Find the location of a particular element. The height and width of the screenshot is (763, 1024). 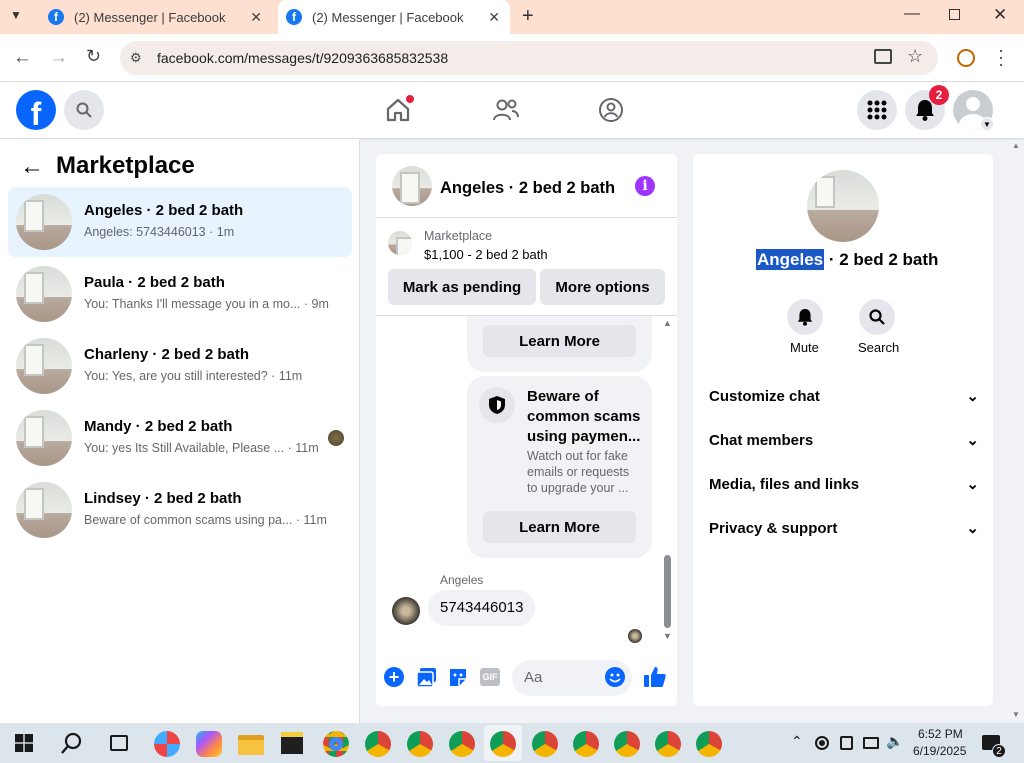

profile-icon is located at coordinates (966, 58).